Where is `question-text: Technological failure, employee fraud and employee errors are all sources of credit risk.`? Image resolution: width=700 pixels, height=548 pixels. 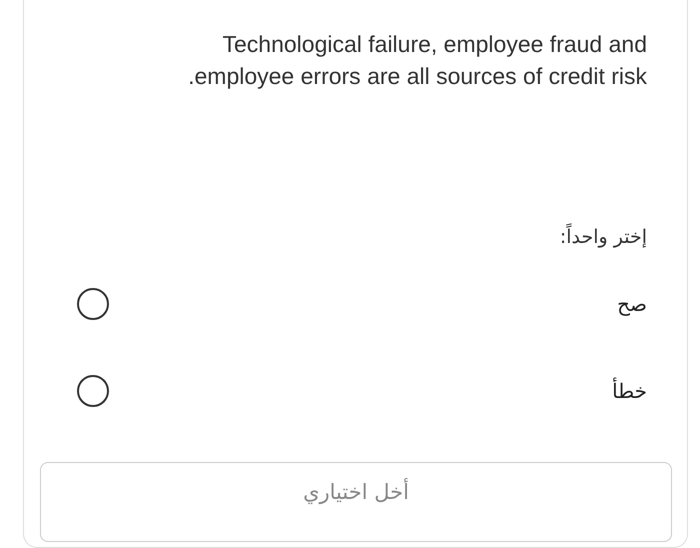 question-text: Technological failure, employee fraud and employee errors are all sources of credit risk. is located at coordinates (417, 60).